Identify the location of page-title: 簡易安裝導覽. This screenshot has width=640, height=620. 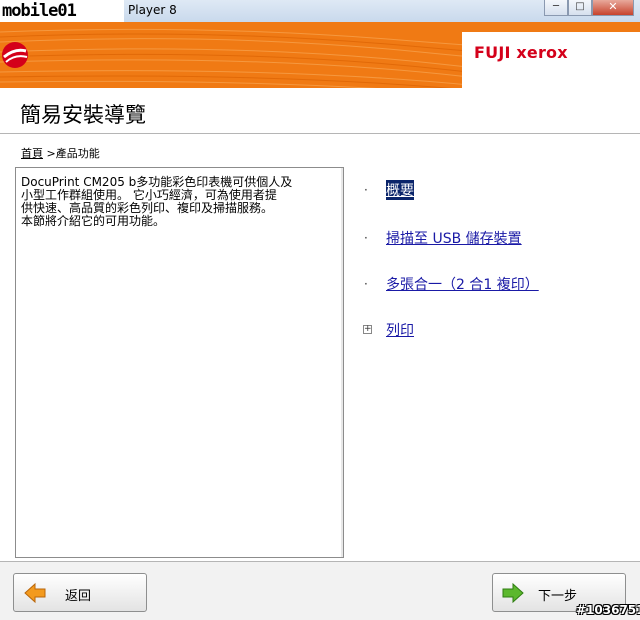
(83, 115).